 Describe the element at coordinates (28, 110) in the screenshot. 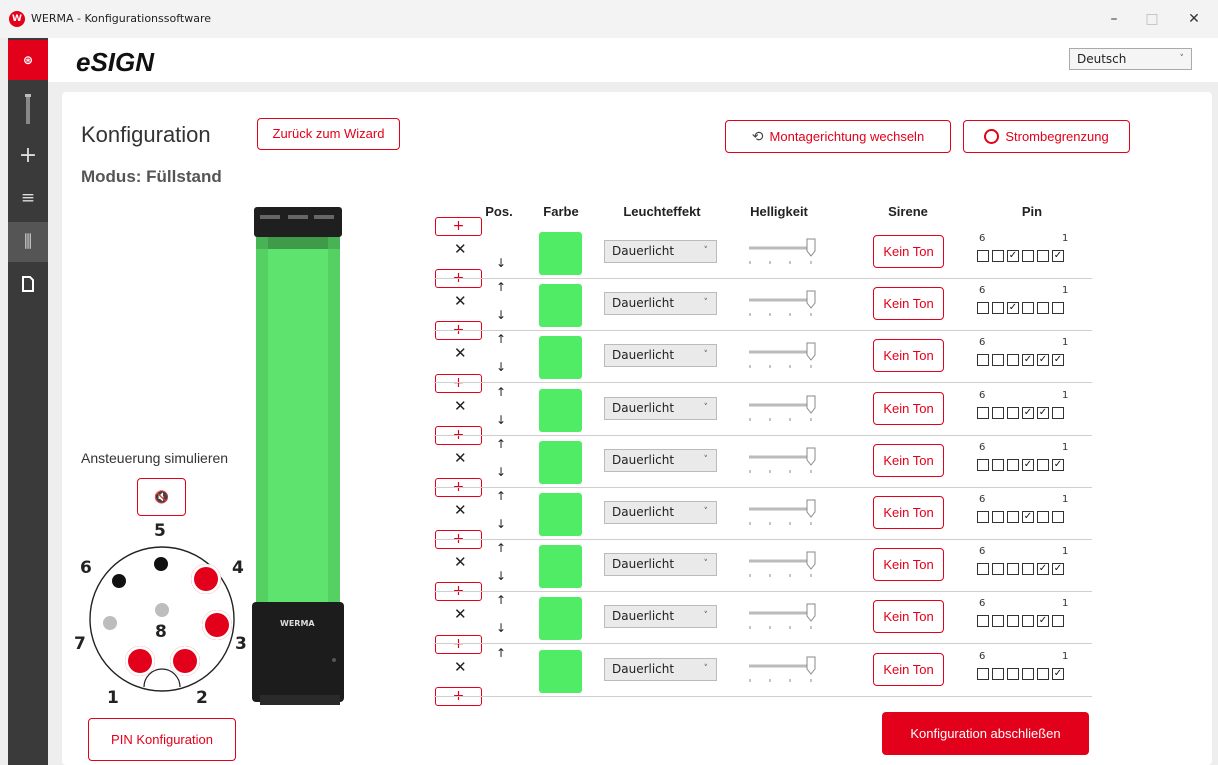

I see `tower-icon` at that location.